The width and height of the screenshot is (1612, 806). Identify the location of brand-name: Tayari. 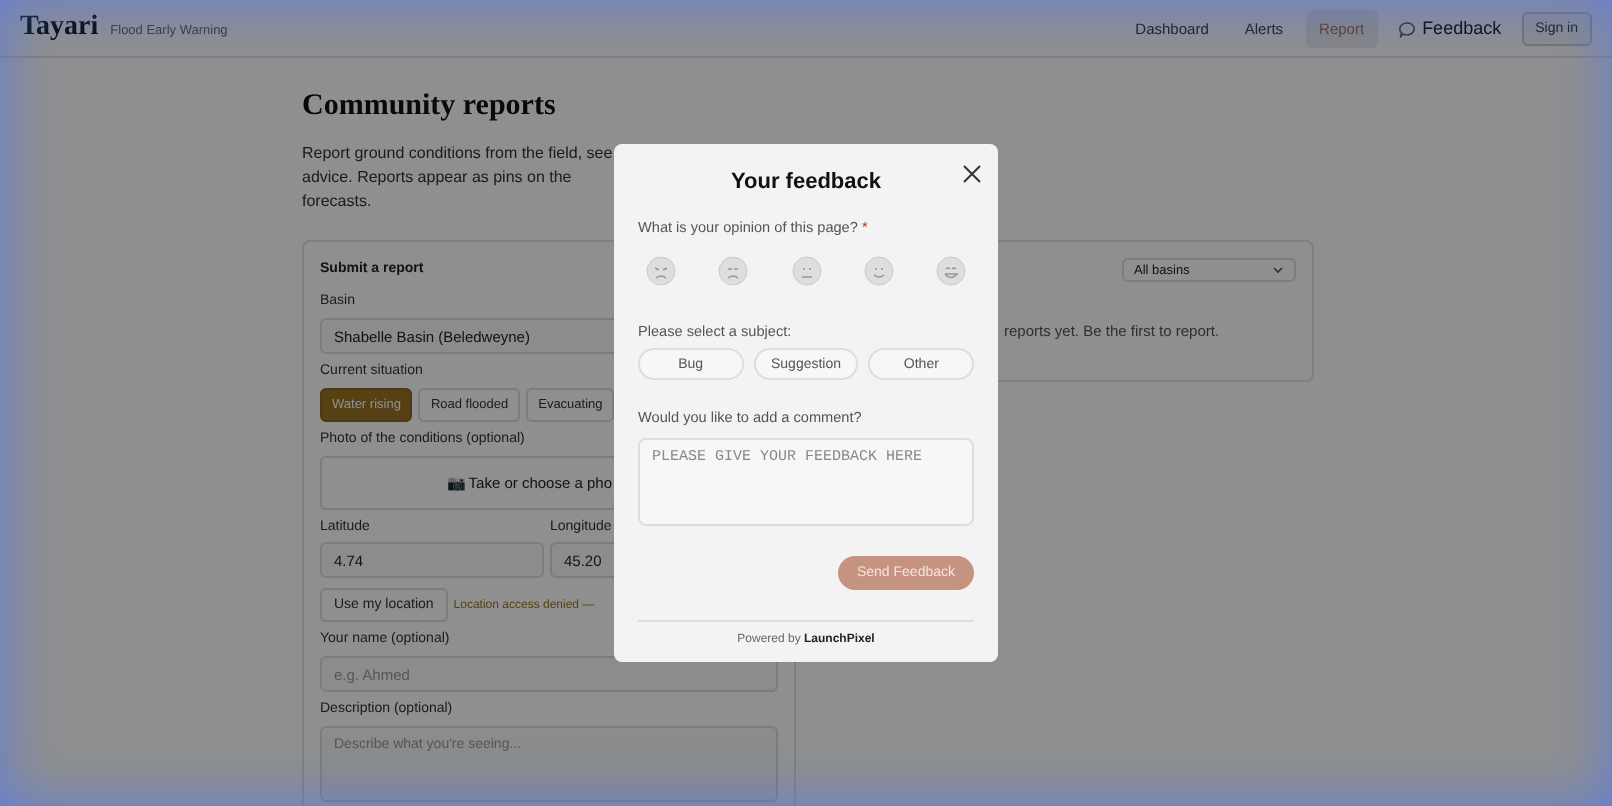
(59, 28).